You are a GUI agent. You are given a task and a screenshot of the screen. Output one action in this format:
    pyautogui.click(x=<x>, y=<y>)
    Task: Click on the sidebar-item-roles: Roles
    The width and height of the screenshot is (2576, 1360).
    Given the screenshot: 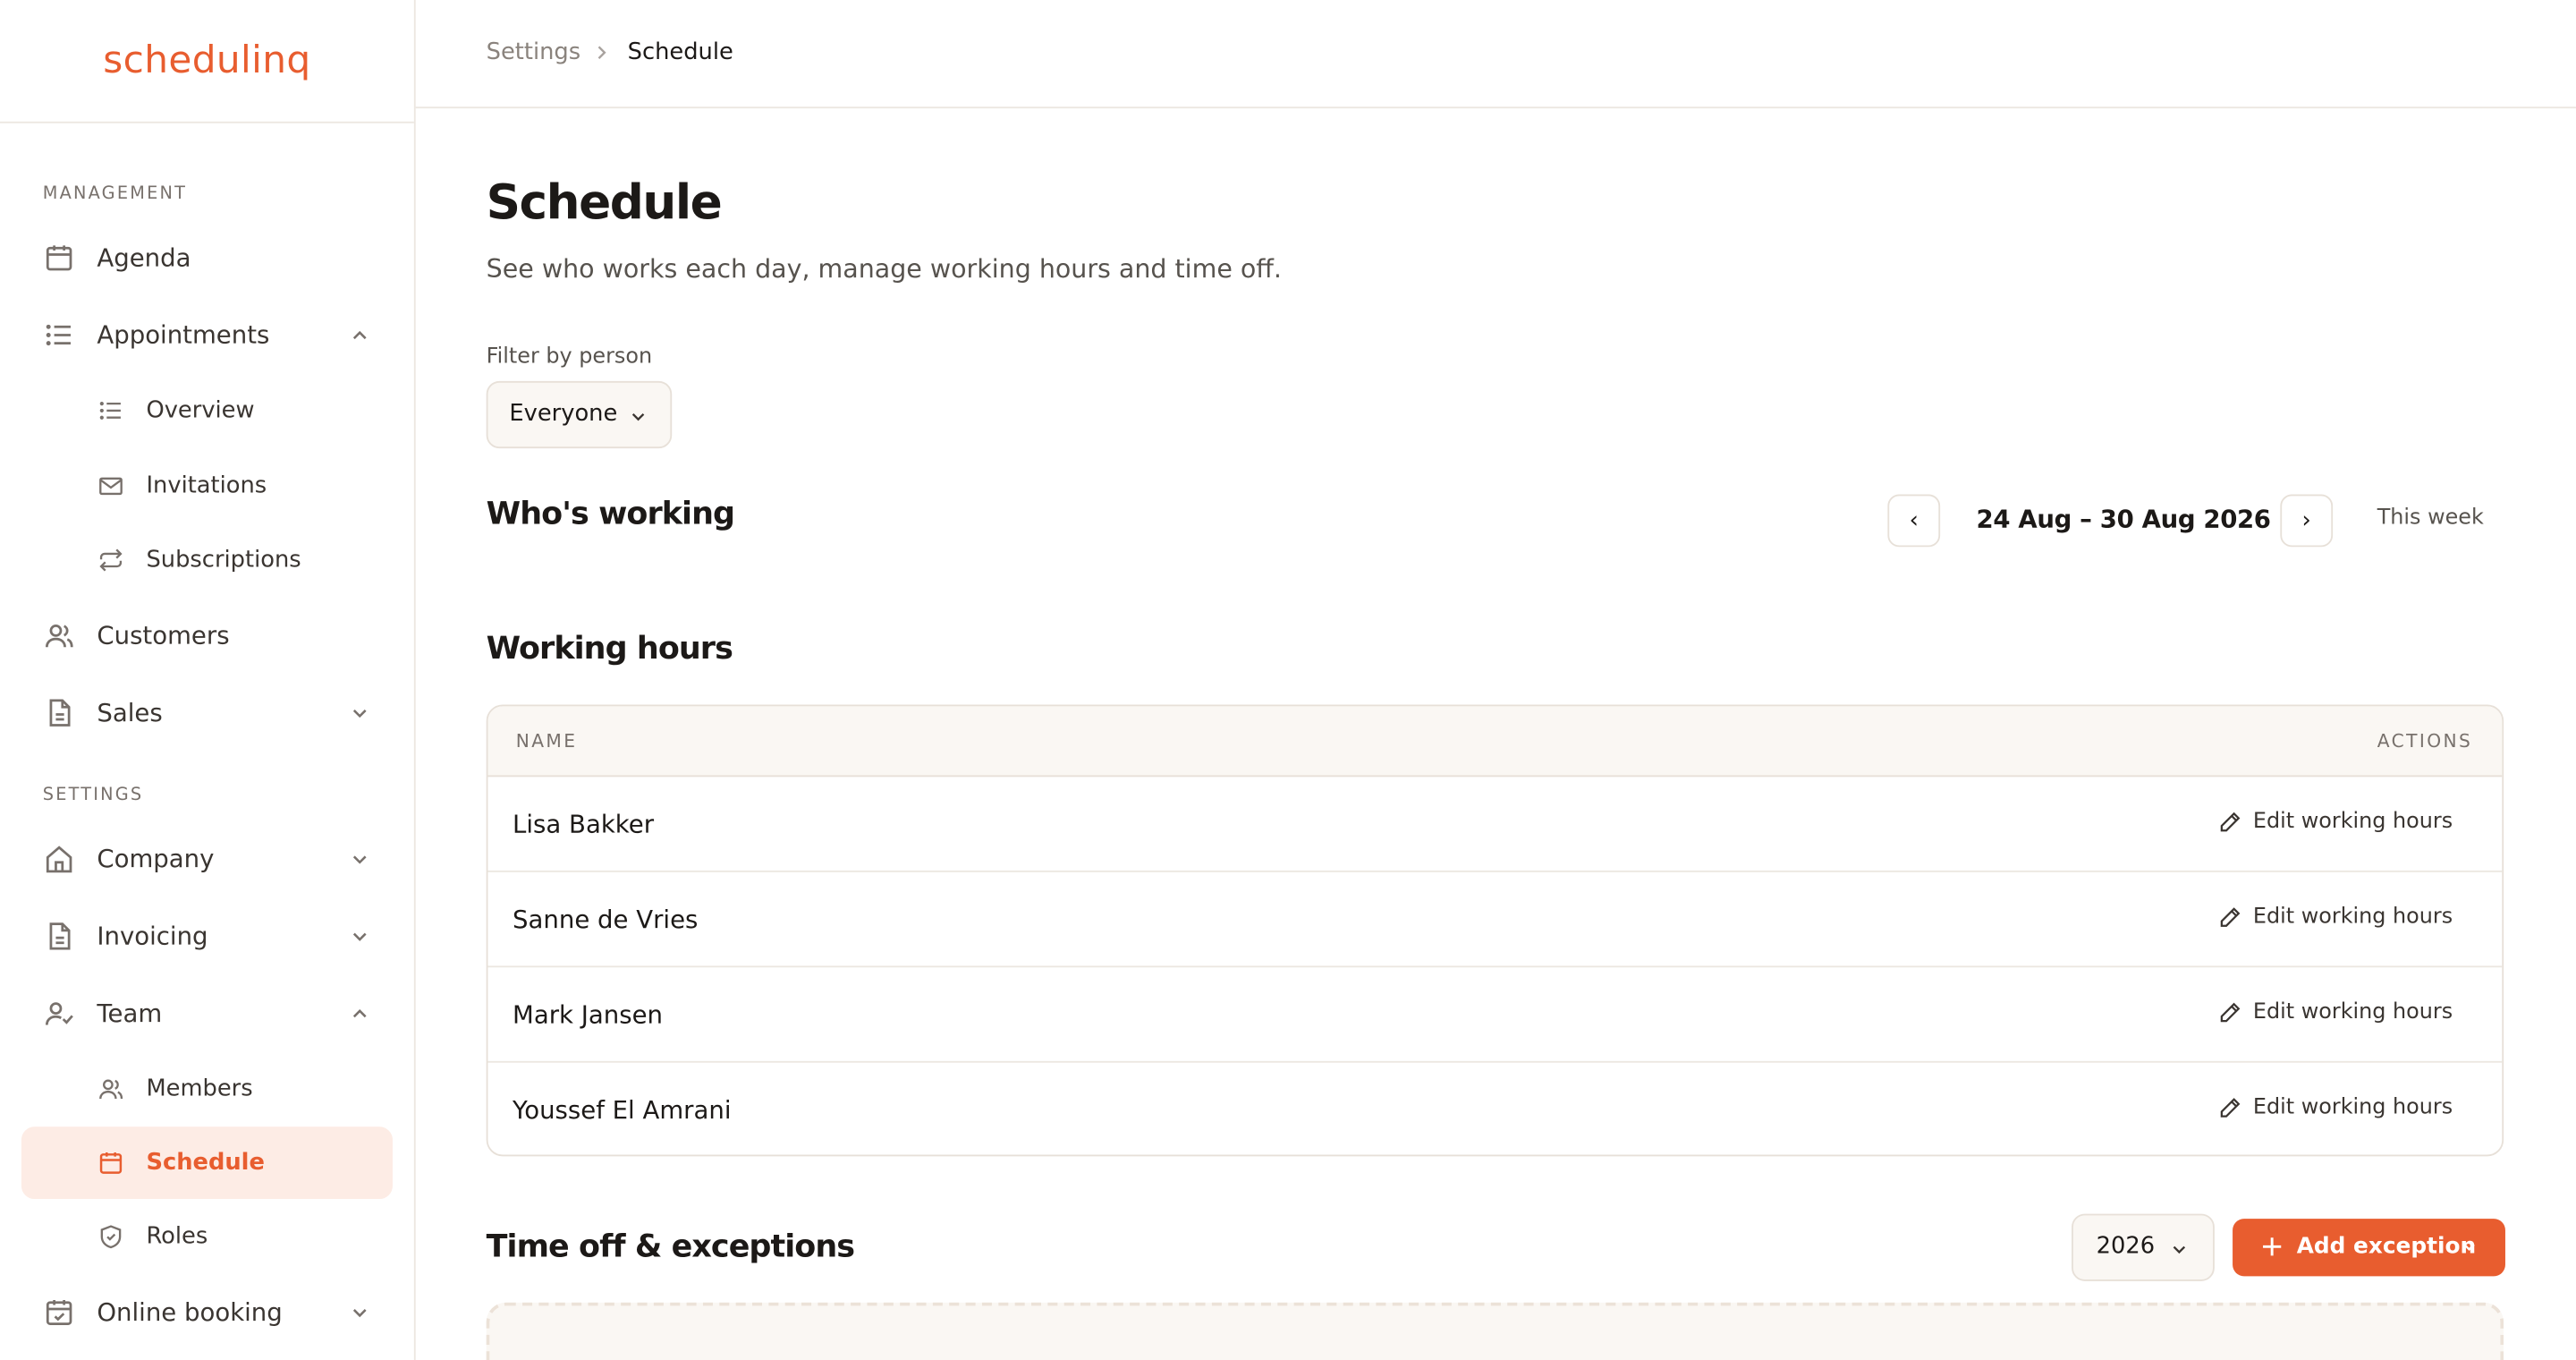 What is the action you would take?
    pyautogui.click(x=207, y=1237)
    